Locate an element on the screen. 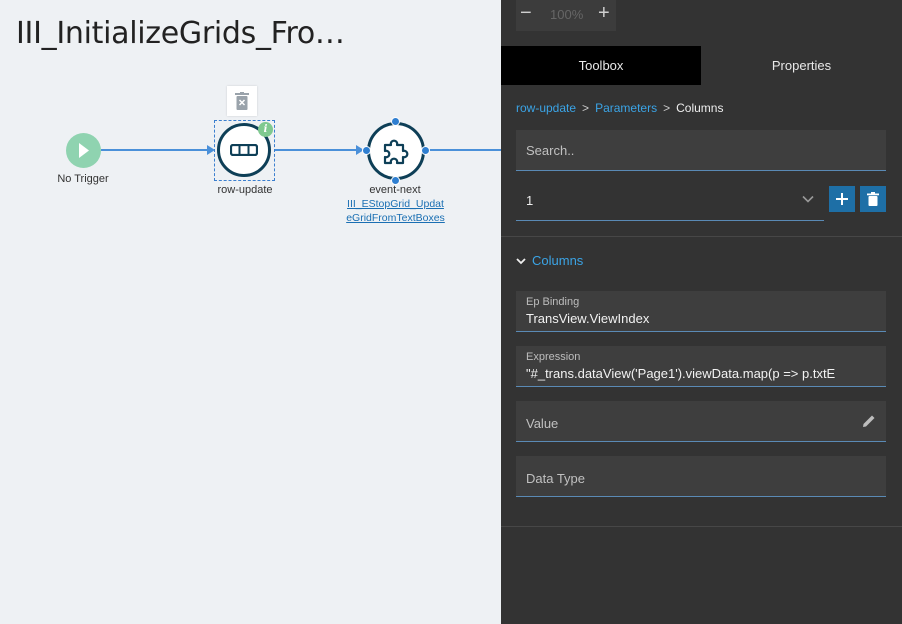 The image size is (902, 624). columns-section-toggle: Columns is located at coordinates (549, 260).